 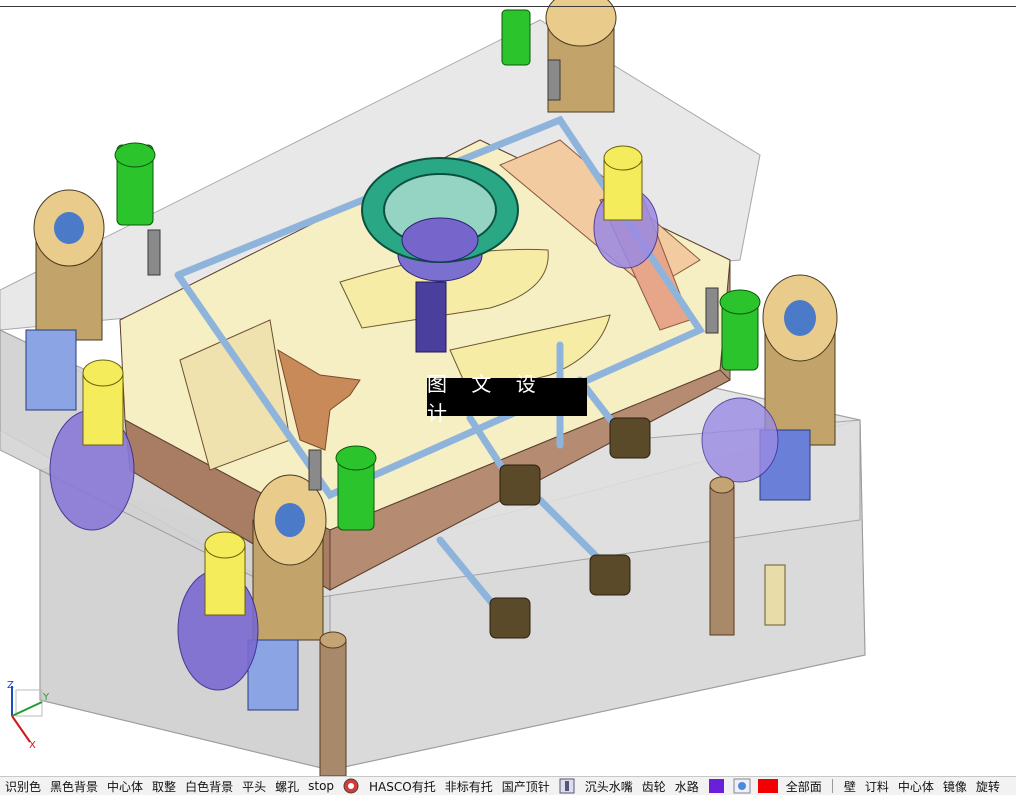 I want to click on toolbar-separator, so click(x=832, y=786).